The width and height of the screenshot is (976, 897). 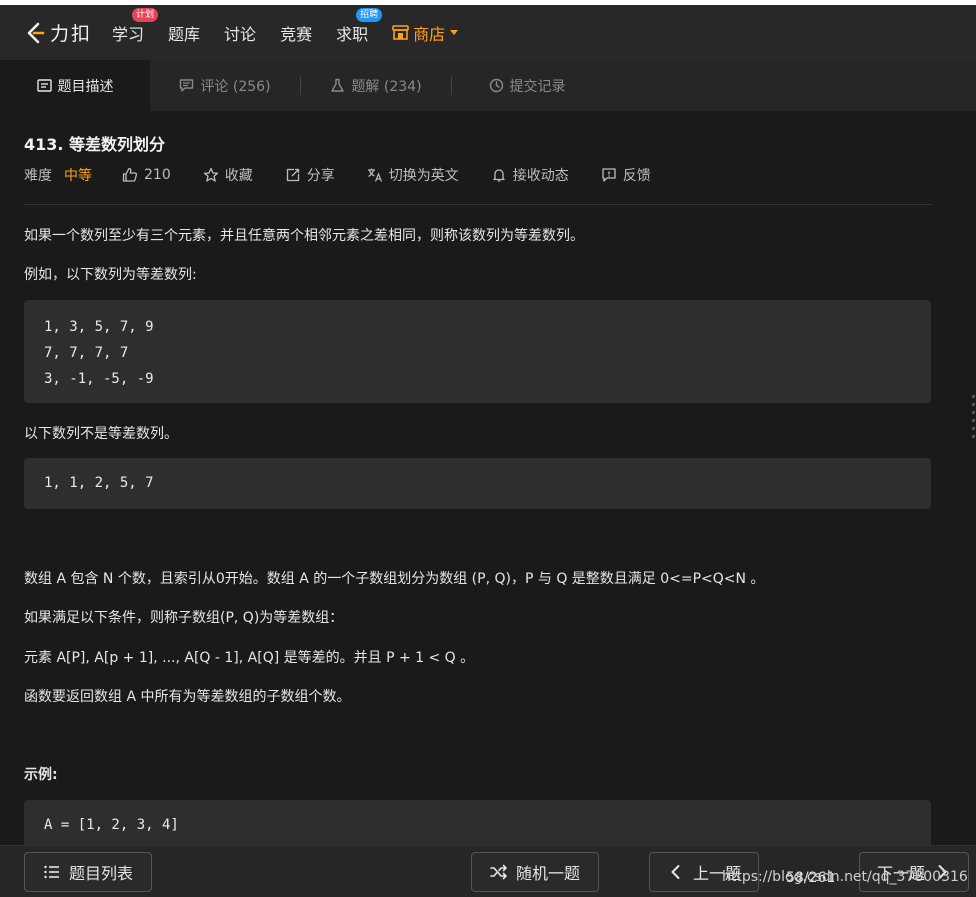 What do you see at coordinates (128, 34) in the screenshot?
I see `nav-learn-label: 学习` at bounding box center [128, 34].